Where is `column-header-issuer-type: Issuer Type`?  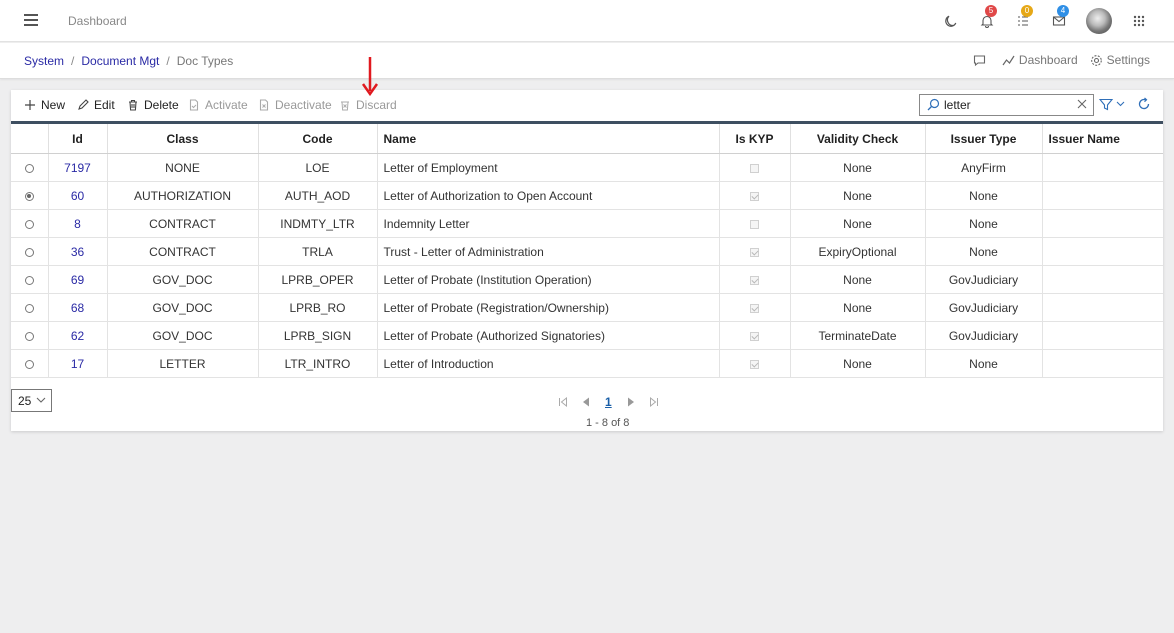
column-header-issuer-type: Issuer Type is located at coordinates (983, 137).